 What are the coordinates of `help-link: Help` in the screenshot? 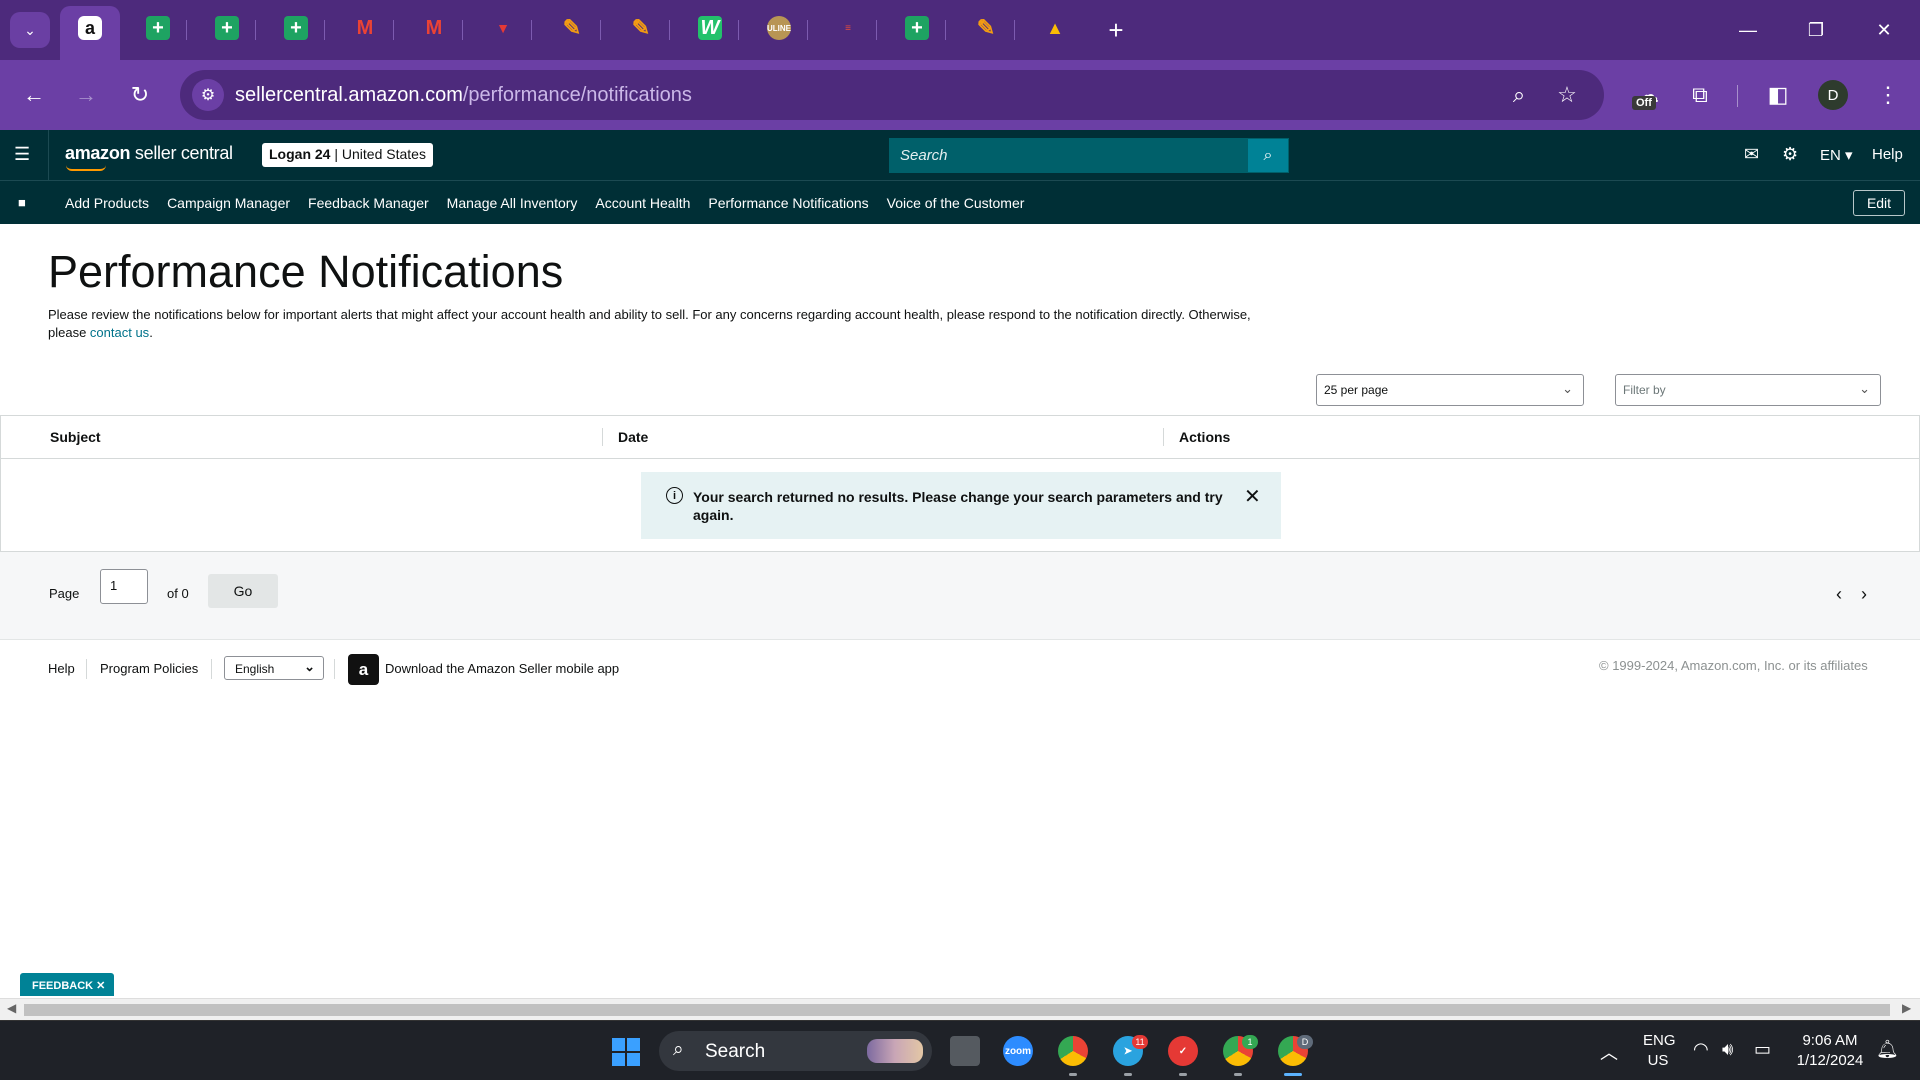 It's located at (1887, 154).